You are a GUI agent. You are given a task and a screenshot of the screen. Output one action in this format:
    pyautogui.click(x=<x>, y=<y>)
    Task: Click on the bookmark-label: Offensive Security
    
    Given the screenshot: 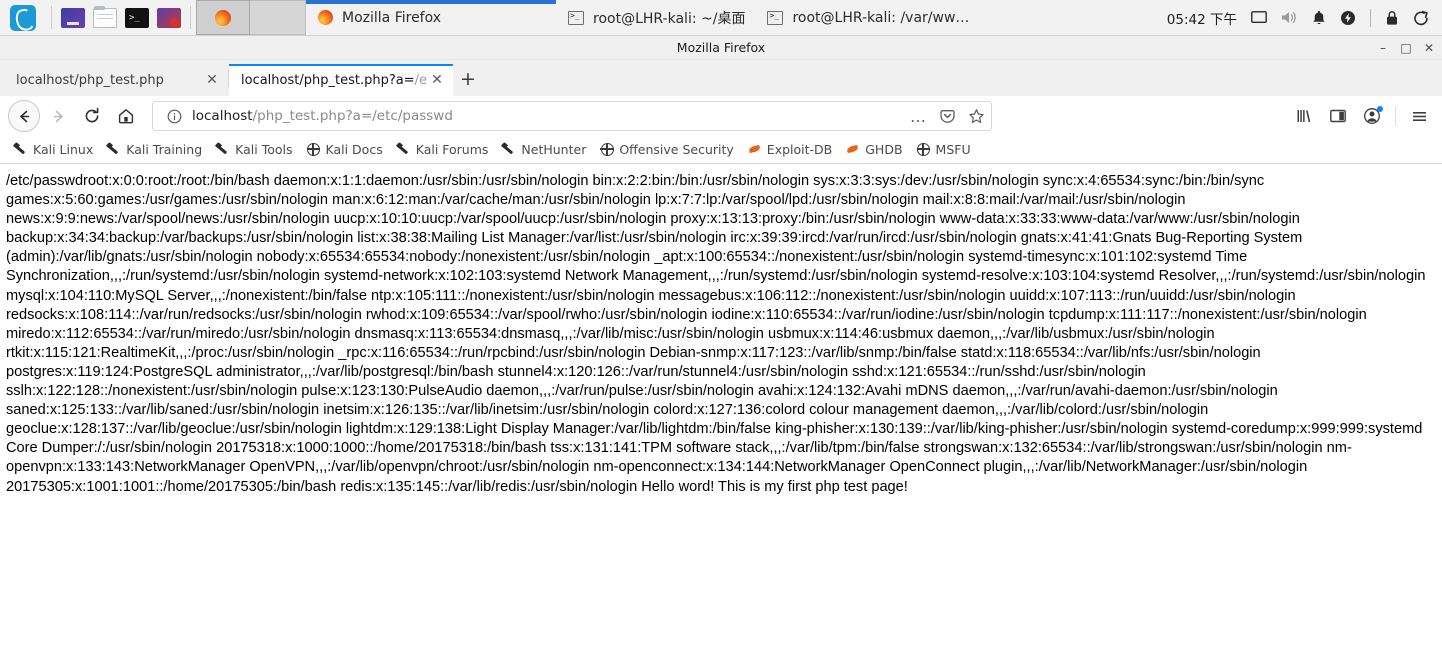 What is the action you would take?
    pyautogui.click(x=676, y=149)
    